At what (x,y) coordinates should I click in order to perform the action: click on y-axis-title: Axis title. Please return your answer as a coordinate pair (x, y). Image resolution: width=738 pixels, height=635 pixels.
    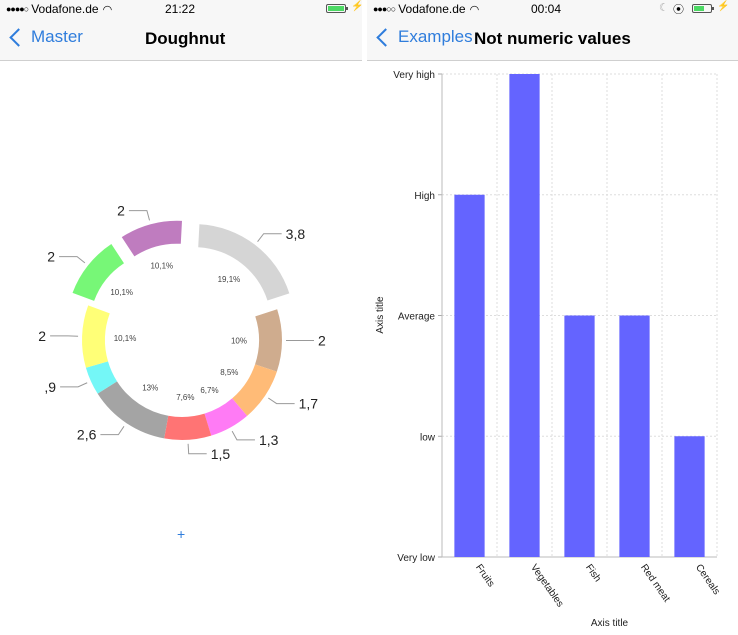
    Looking at the image, I should click on (380, 315).